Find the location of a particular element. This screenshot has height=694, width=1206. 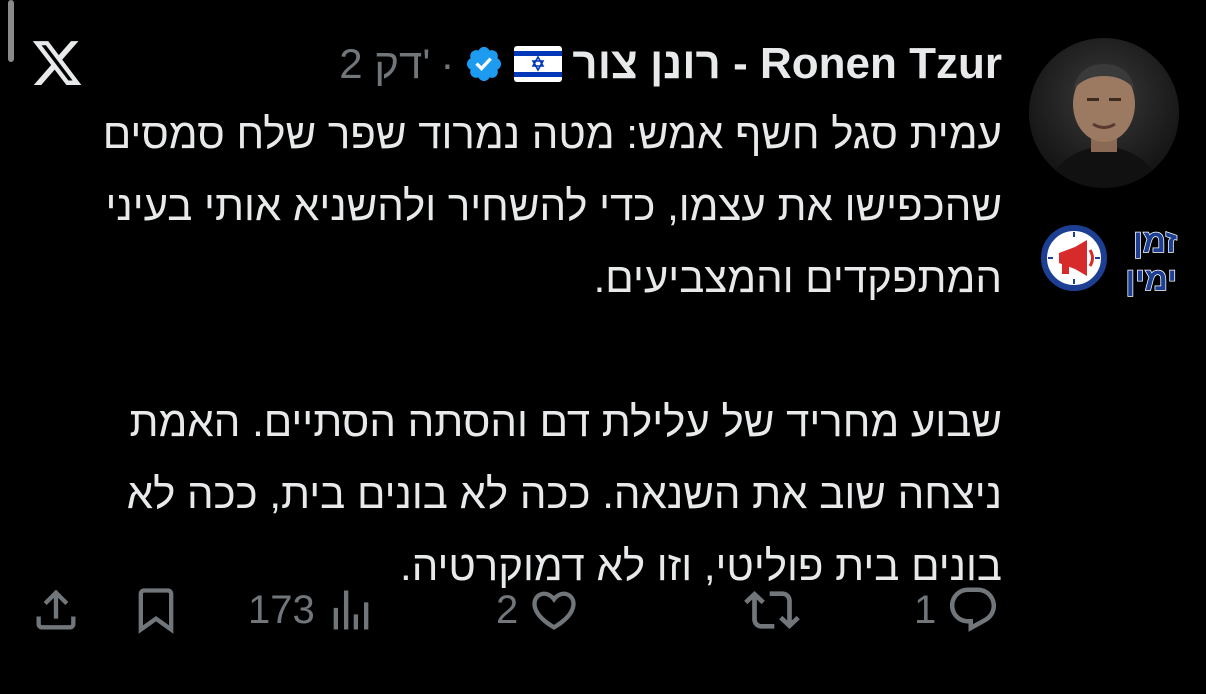

megaphone-clock-icon is located at coordinates (1074, 258).